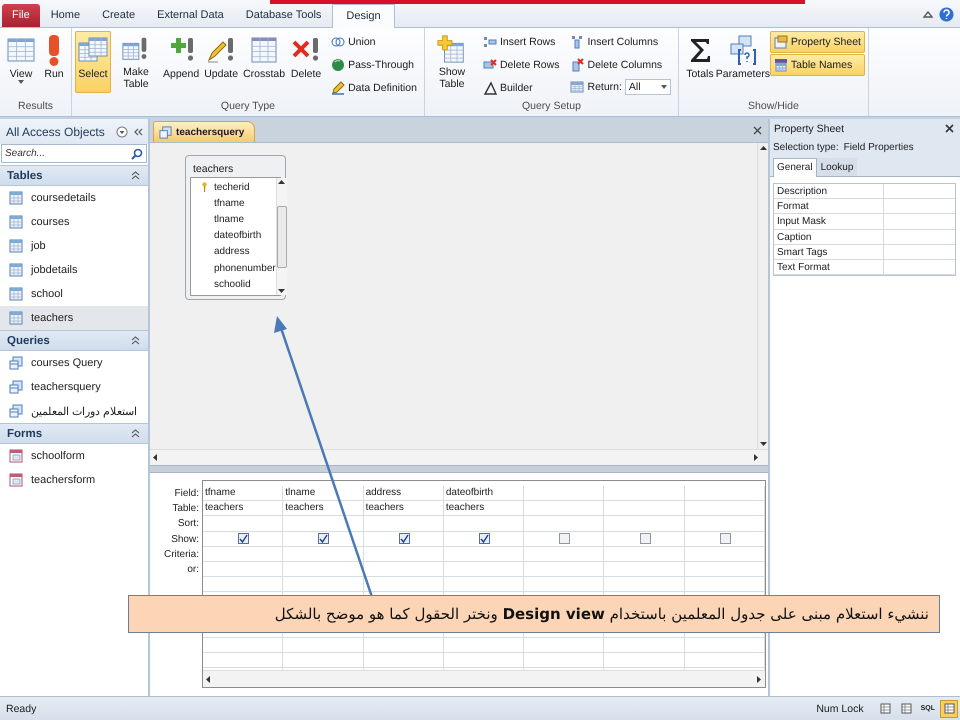 This screenshot has width=960, height=720. What do you see at coordinates (946, 14) in the screenshot?
I see `help-icon` at bounding box center [946, 14].